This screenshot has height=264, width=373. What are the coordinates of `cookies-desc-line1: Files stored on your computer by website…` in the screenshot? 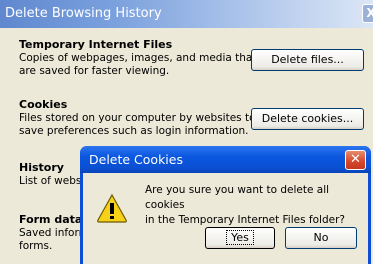 It's located at (137, 118).